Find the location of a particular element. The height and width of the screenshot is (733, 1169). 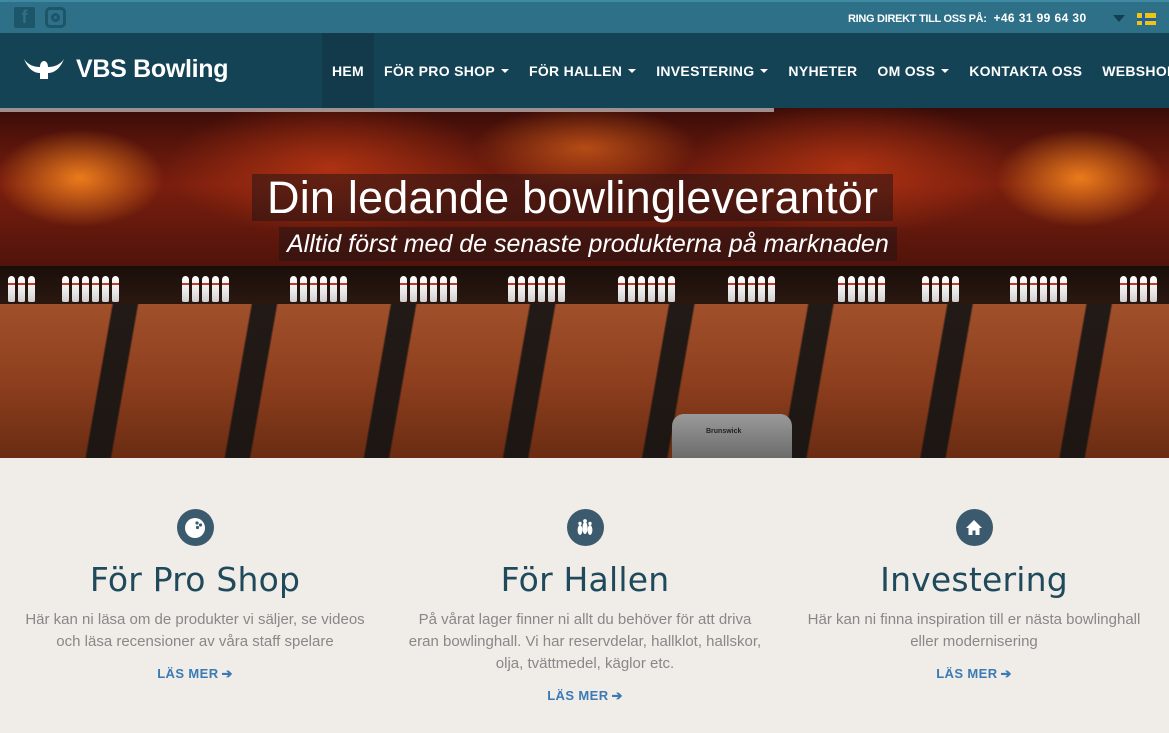

brand-name: VBS Bowling is located at coordinates (152, 69).